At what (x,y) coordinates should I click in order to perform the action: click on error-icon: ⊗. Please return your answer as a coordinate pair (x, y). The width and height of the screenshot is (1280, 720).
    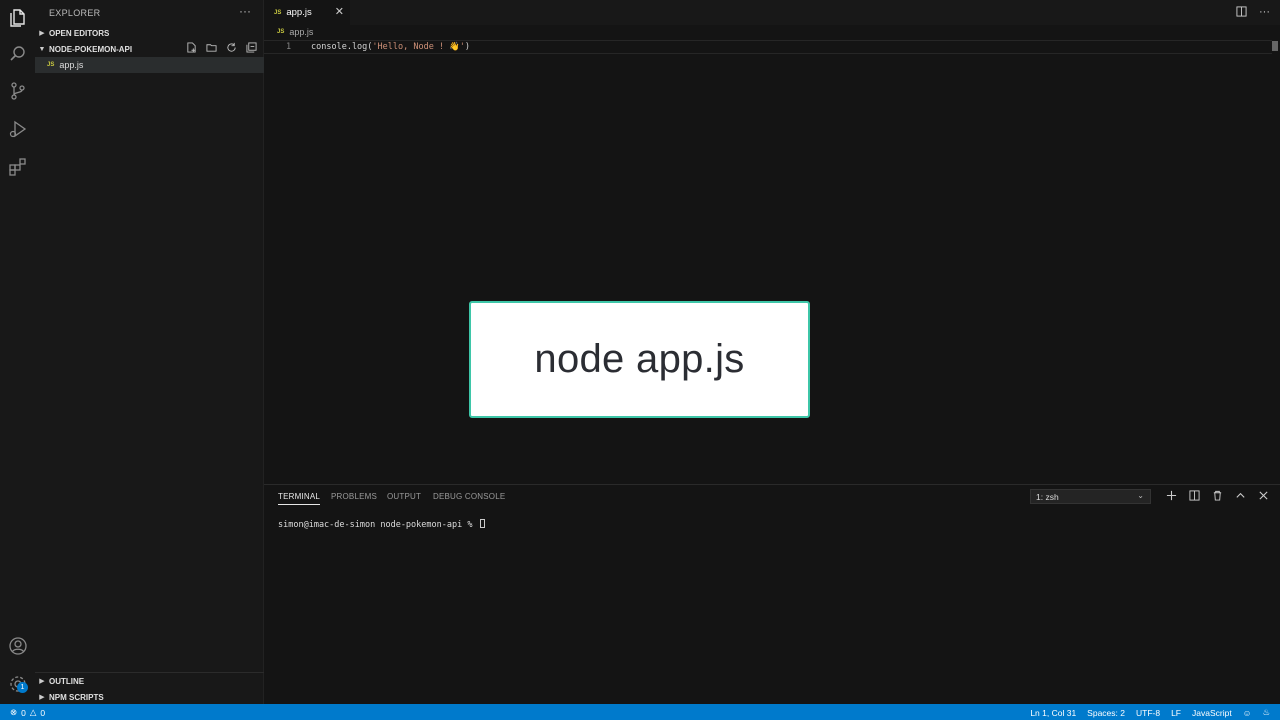
    Looking at the image, I should click on (14, 712).